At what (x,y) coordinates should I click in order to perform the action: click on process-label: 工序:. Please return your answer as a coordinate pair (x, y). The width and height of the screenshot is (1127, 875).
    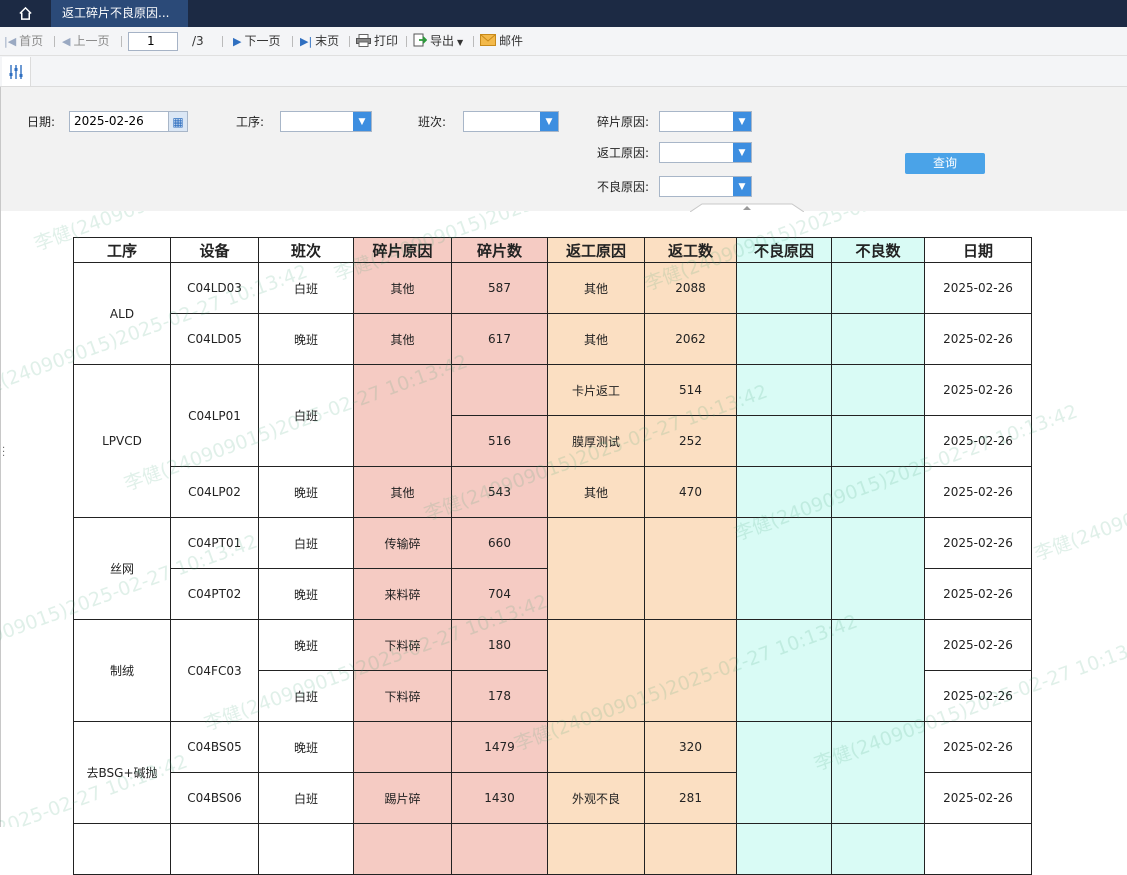
    Looking at the image, I should click on (250, 122).